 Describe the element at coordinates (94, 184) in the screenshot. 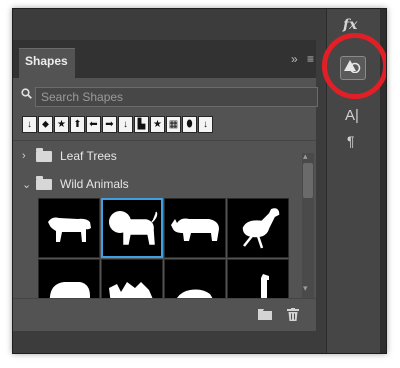

I see `group-label: Wild Animals` at that location.